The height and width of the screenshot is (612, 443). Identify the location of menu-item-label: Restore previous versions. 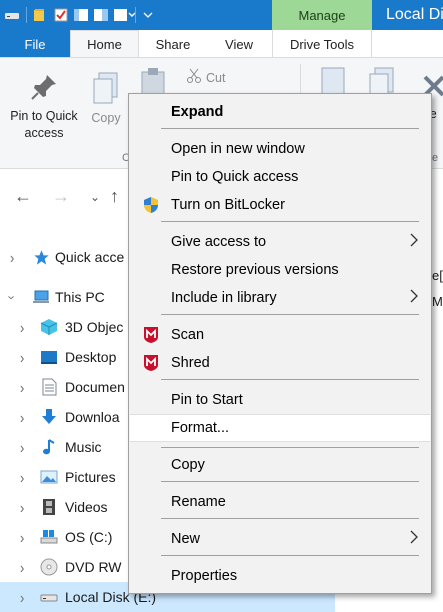
(255, 270).